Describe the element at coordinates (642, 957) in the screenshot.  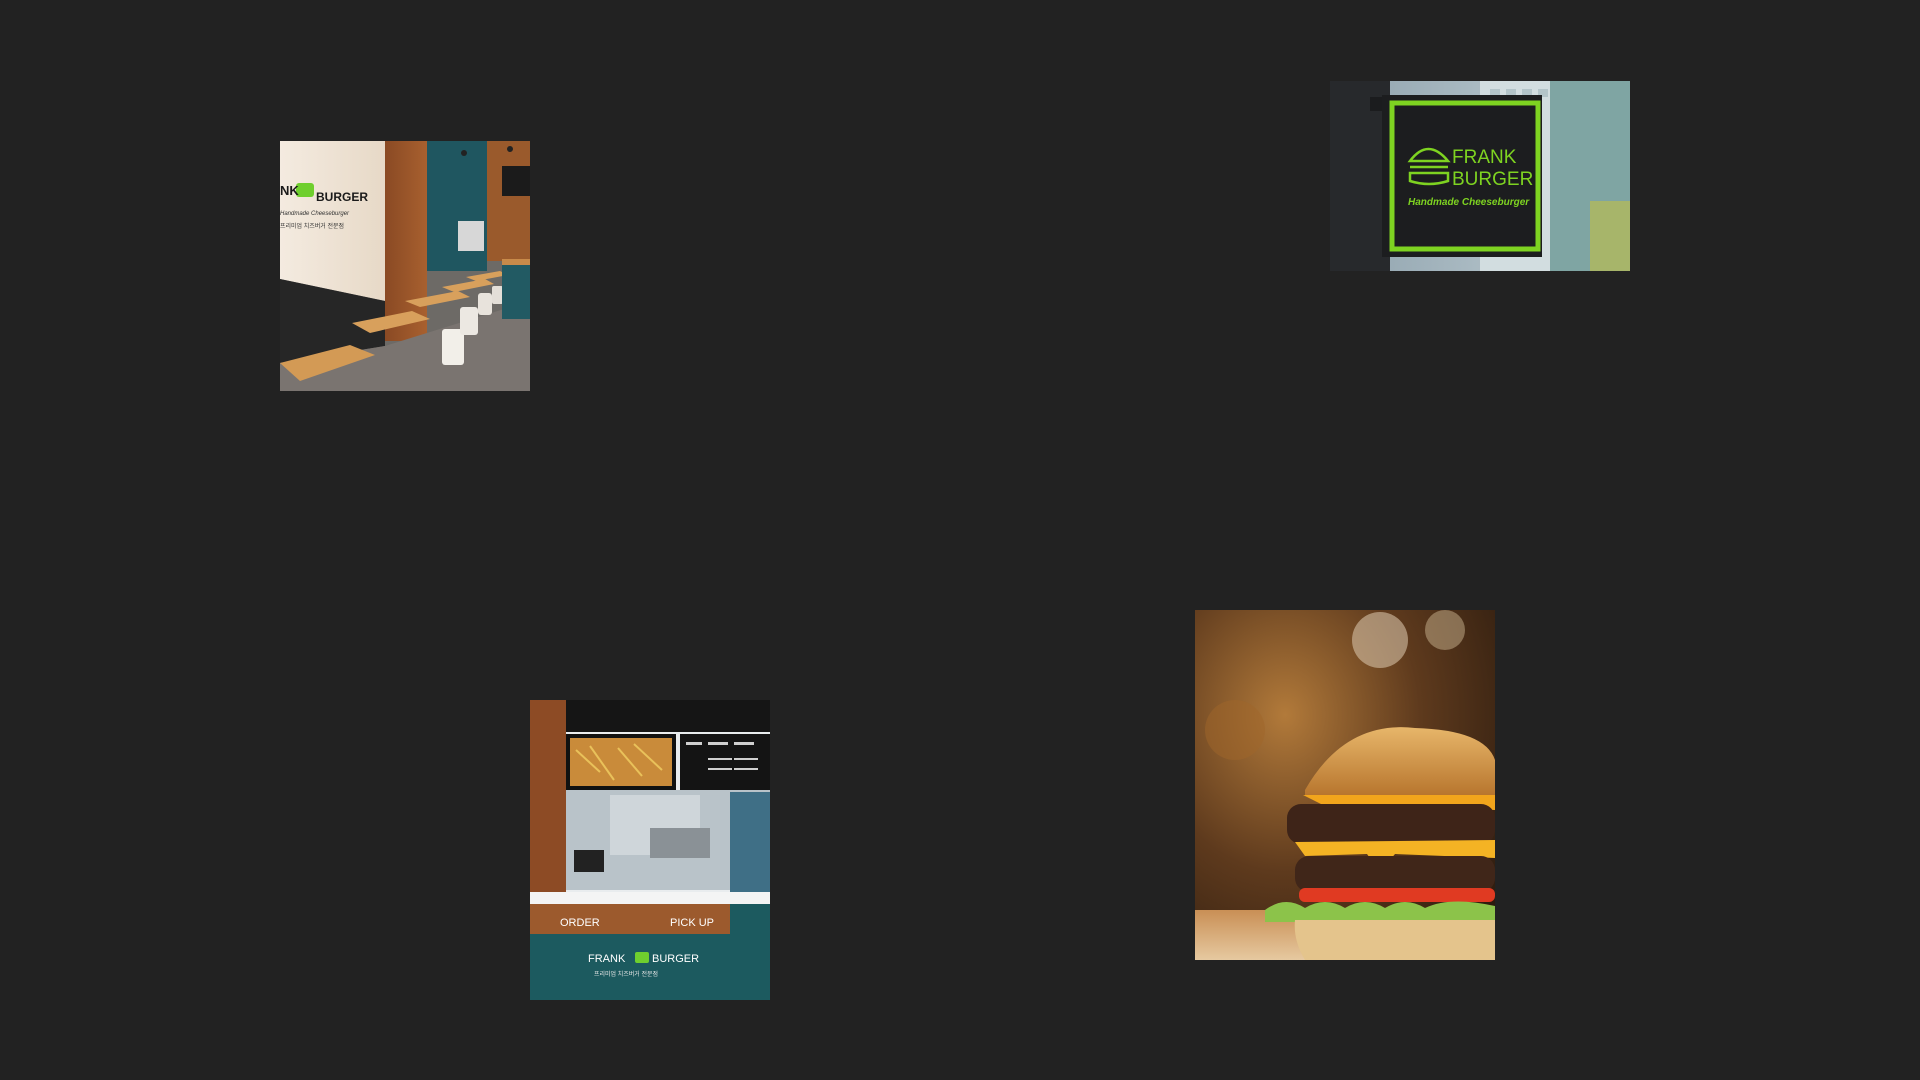
I see `counter-burger-icon` at that location.